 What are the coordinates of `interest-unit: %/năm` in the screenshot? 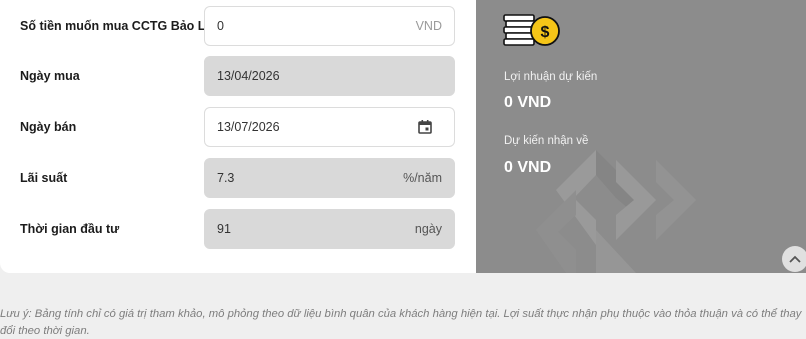 It's located at (422, 178).